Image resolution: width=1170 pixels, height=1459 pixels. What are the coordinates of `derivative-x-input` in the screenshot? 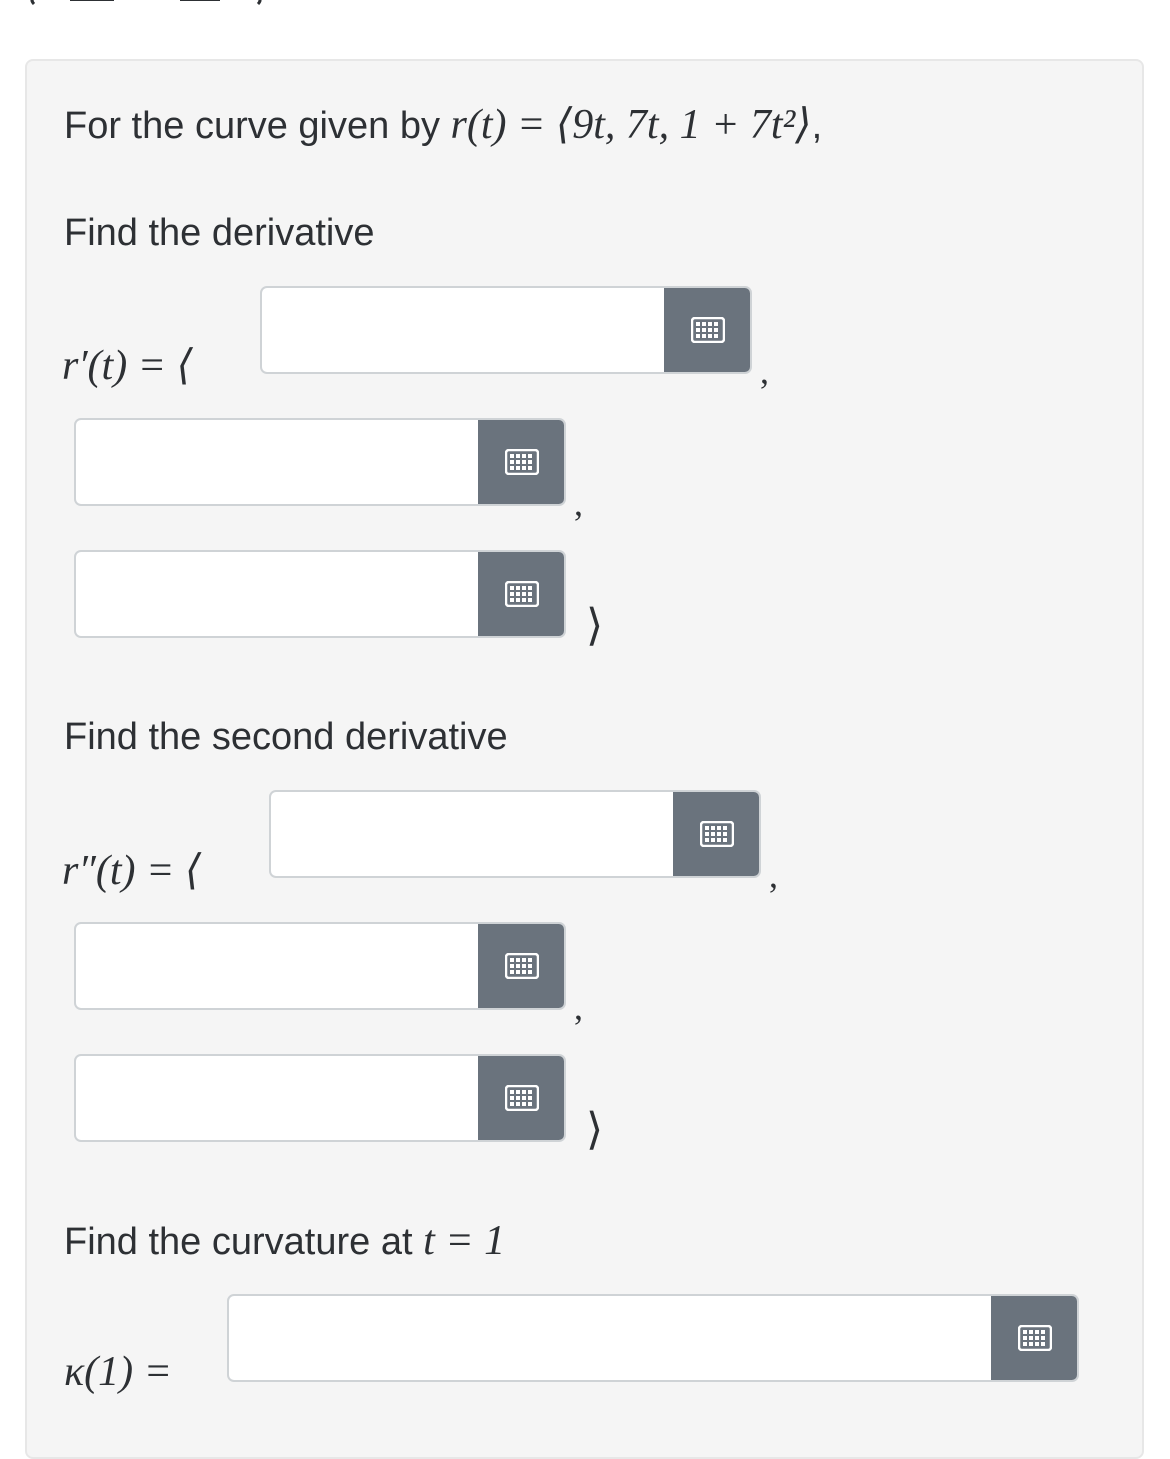 It's located at (464, 330).